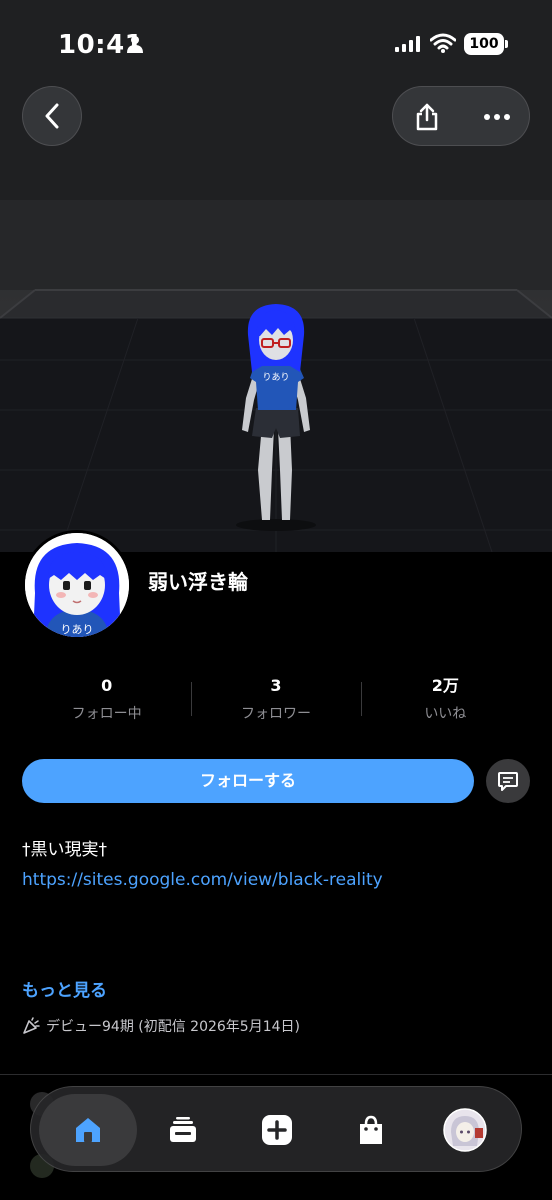 The height and width of the screenshot is (1200, 552). I want to click on add-icon, so click(277, 1130).